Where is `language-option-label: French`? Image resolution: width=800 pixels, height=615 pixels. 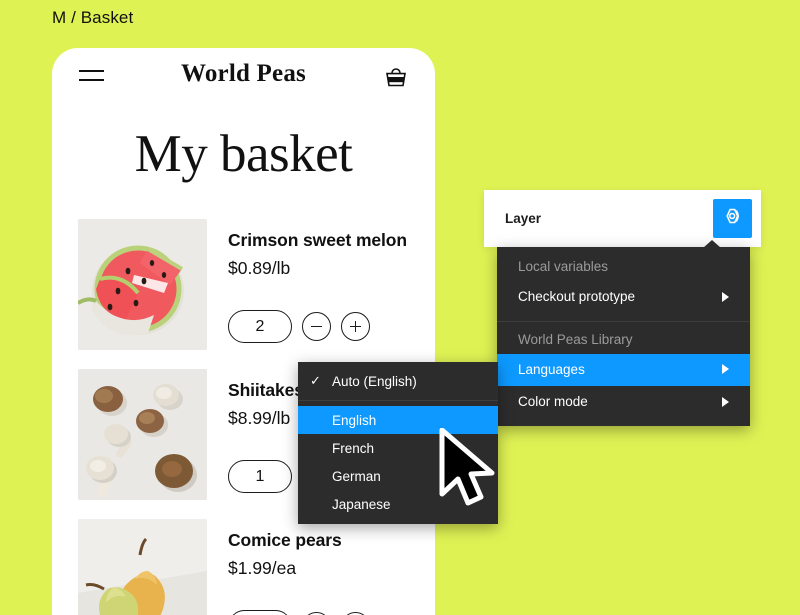
language-option-label: French is located at coordinates (353, 448).